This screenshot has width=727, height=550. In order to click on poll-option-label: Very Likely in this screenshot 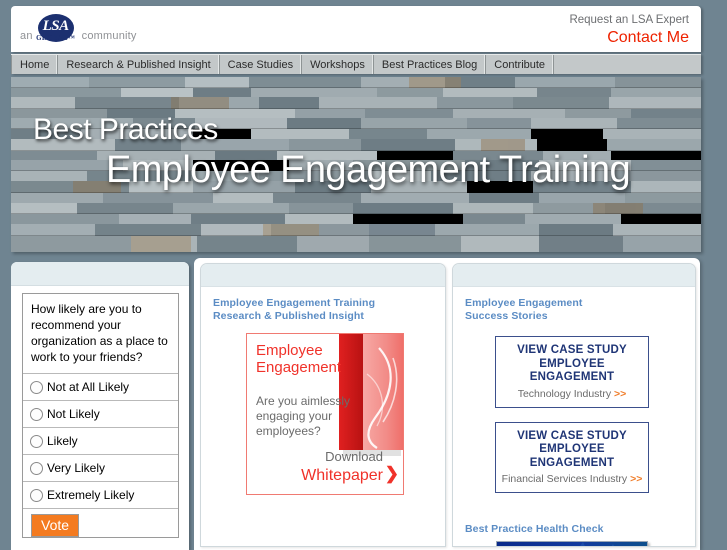, I will do `click(76, 468)`.